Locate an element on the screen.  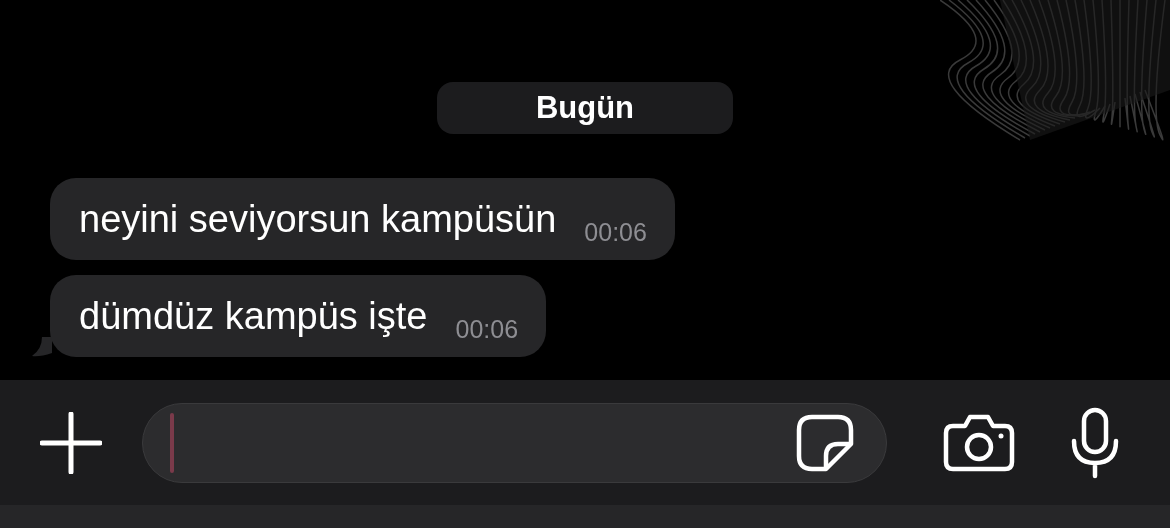
microphone-icon is located at coordinates (1095, 442).